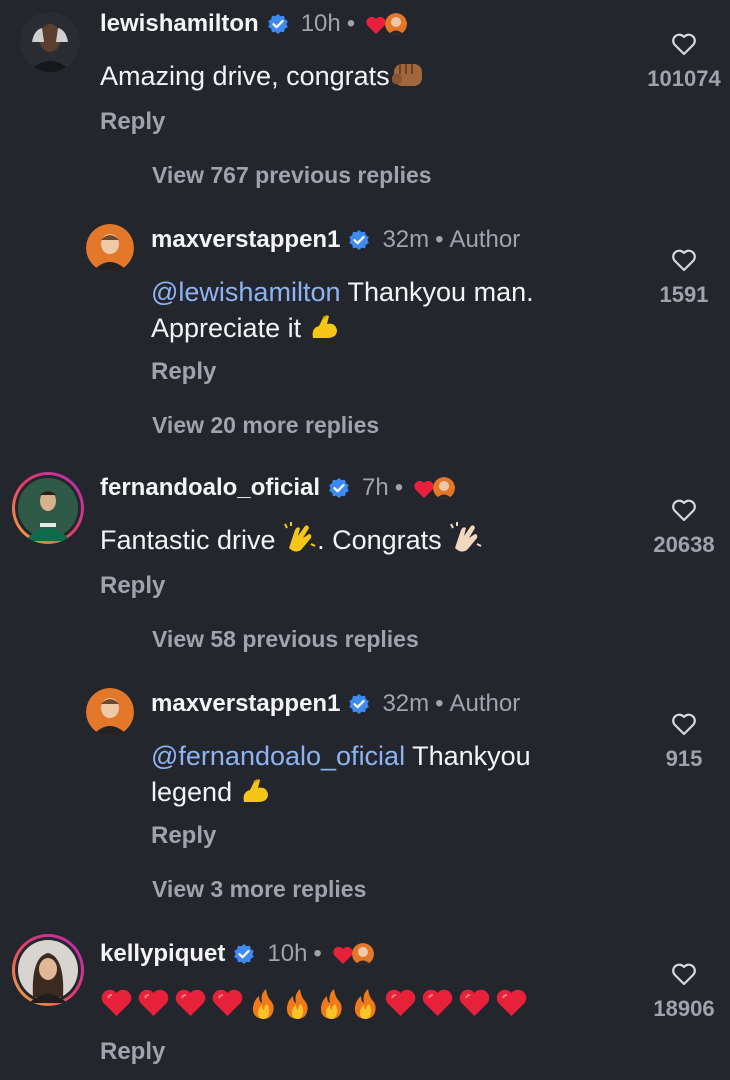 The image size is (730, 1080). Describe the element at coordinates (300, 538) in the screenshot. I see `clapping-hands-emoji-icon` at that location.